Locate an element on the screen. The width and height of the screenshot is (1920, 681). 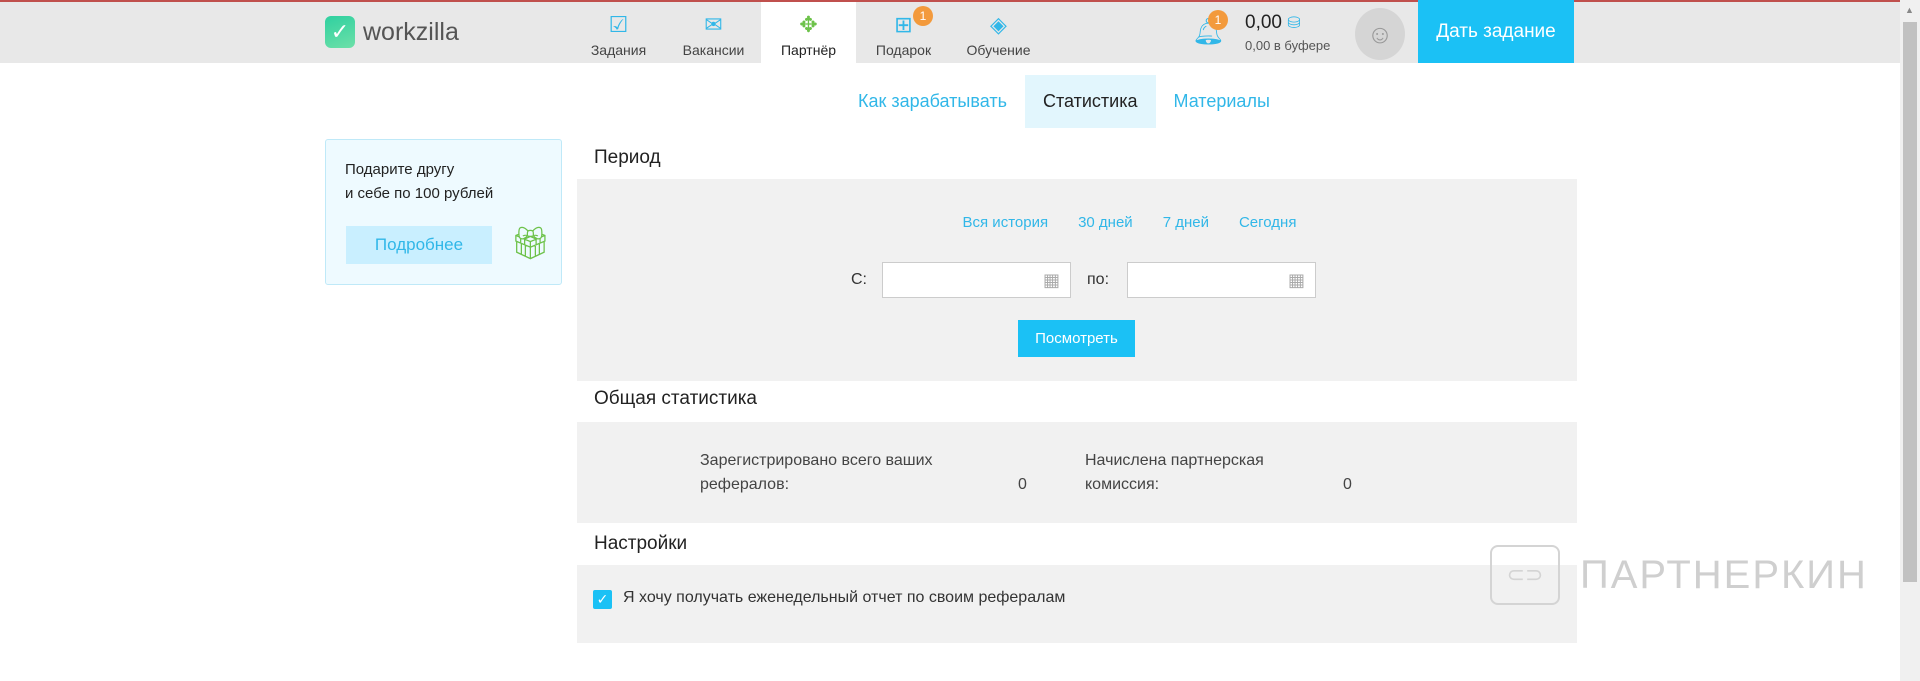
date-from-input: ▦ is located at coordinates (976, 280).